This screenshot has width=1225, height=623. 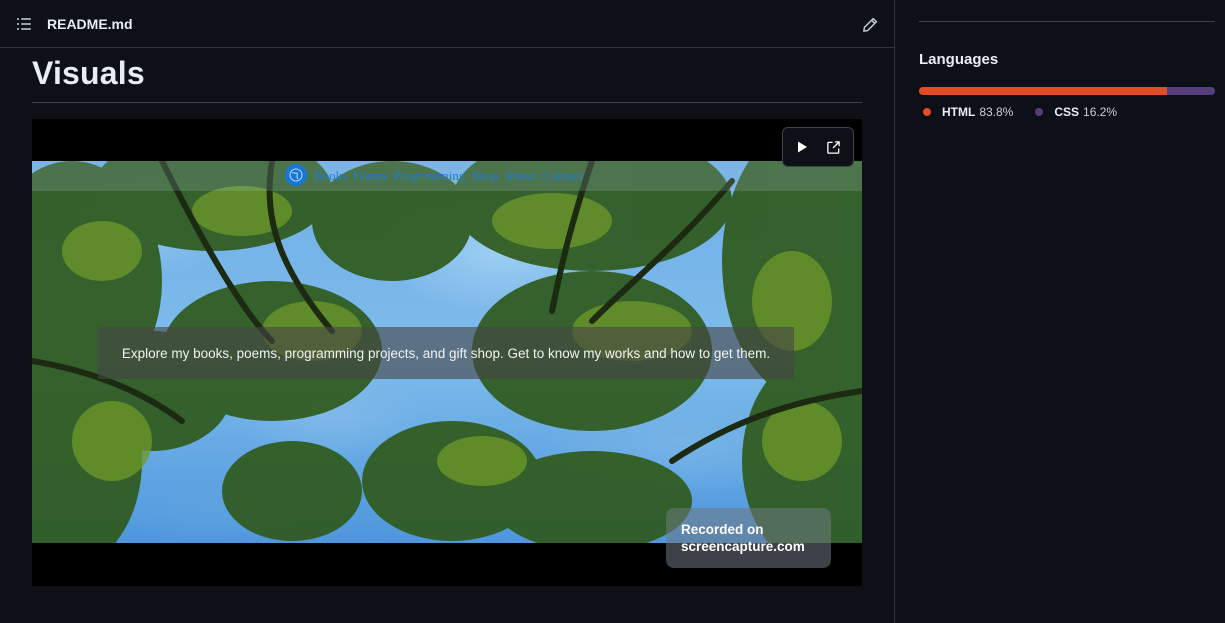 I want to click on site-nav-link-about: About, so click(x=520, y=176).